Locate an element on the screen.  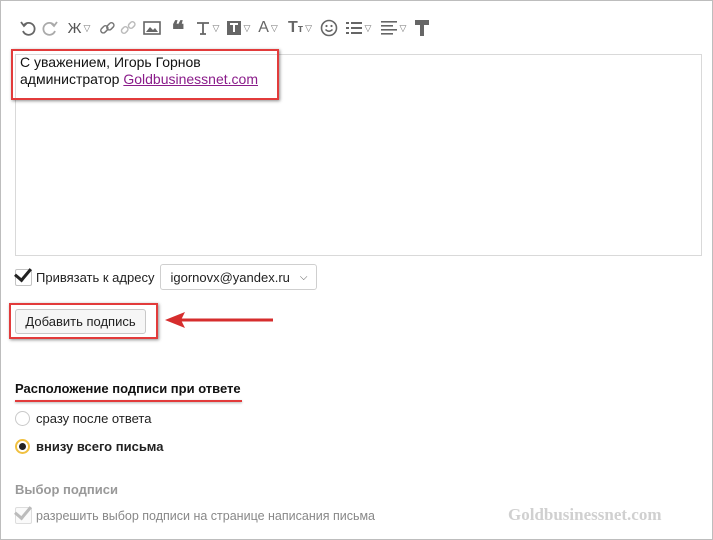
text-box-button: ▽ is located at coordinates (238, 28).